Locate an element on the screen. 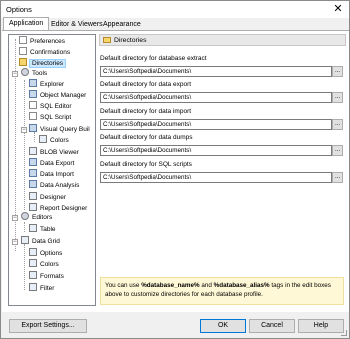  sql-scripts-dir-input: C:\Users\Softpedia\Documents\ is located at coordinates (216, 177).